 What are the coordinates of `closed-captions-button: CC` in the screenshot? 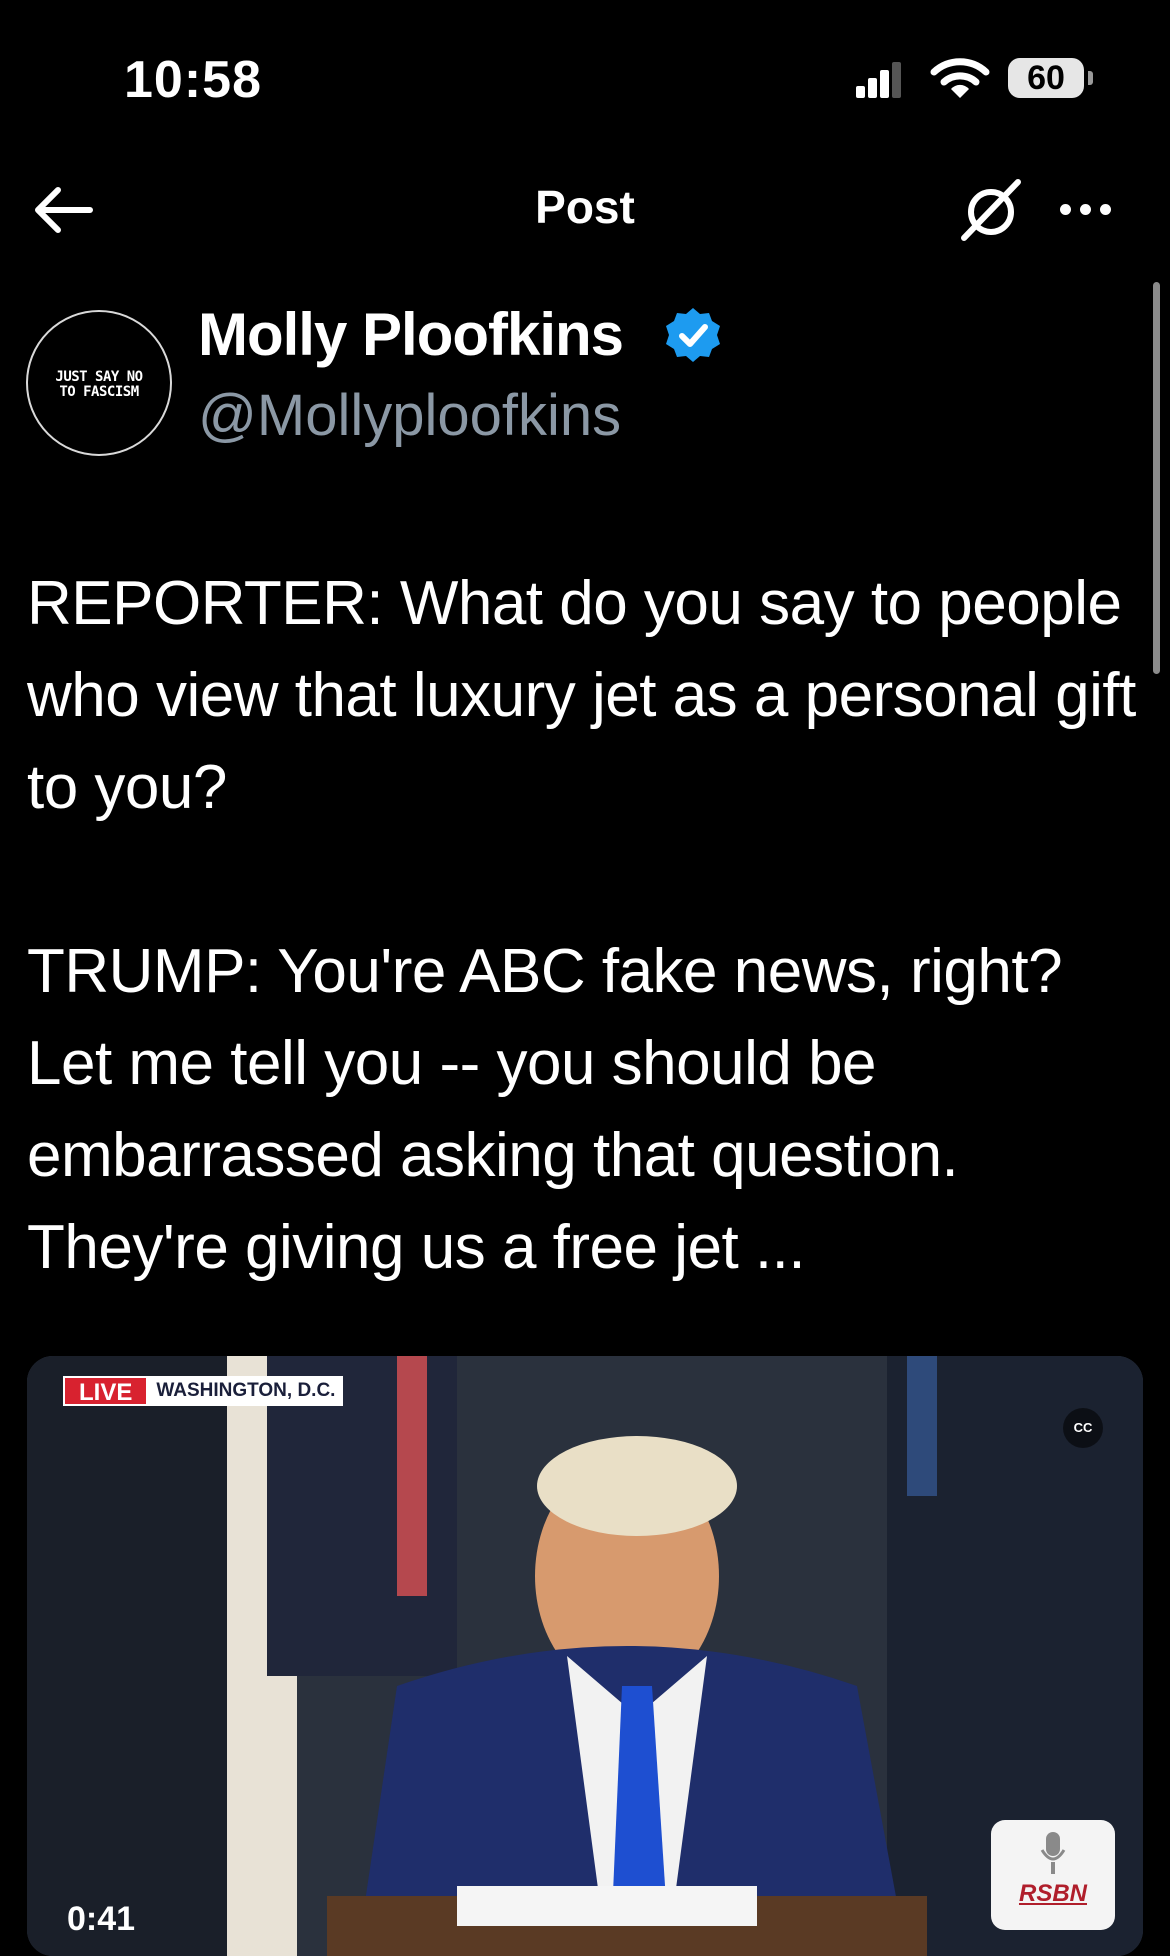 It's located at (1083, 1428).